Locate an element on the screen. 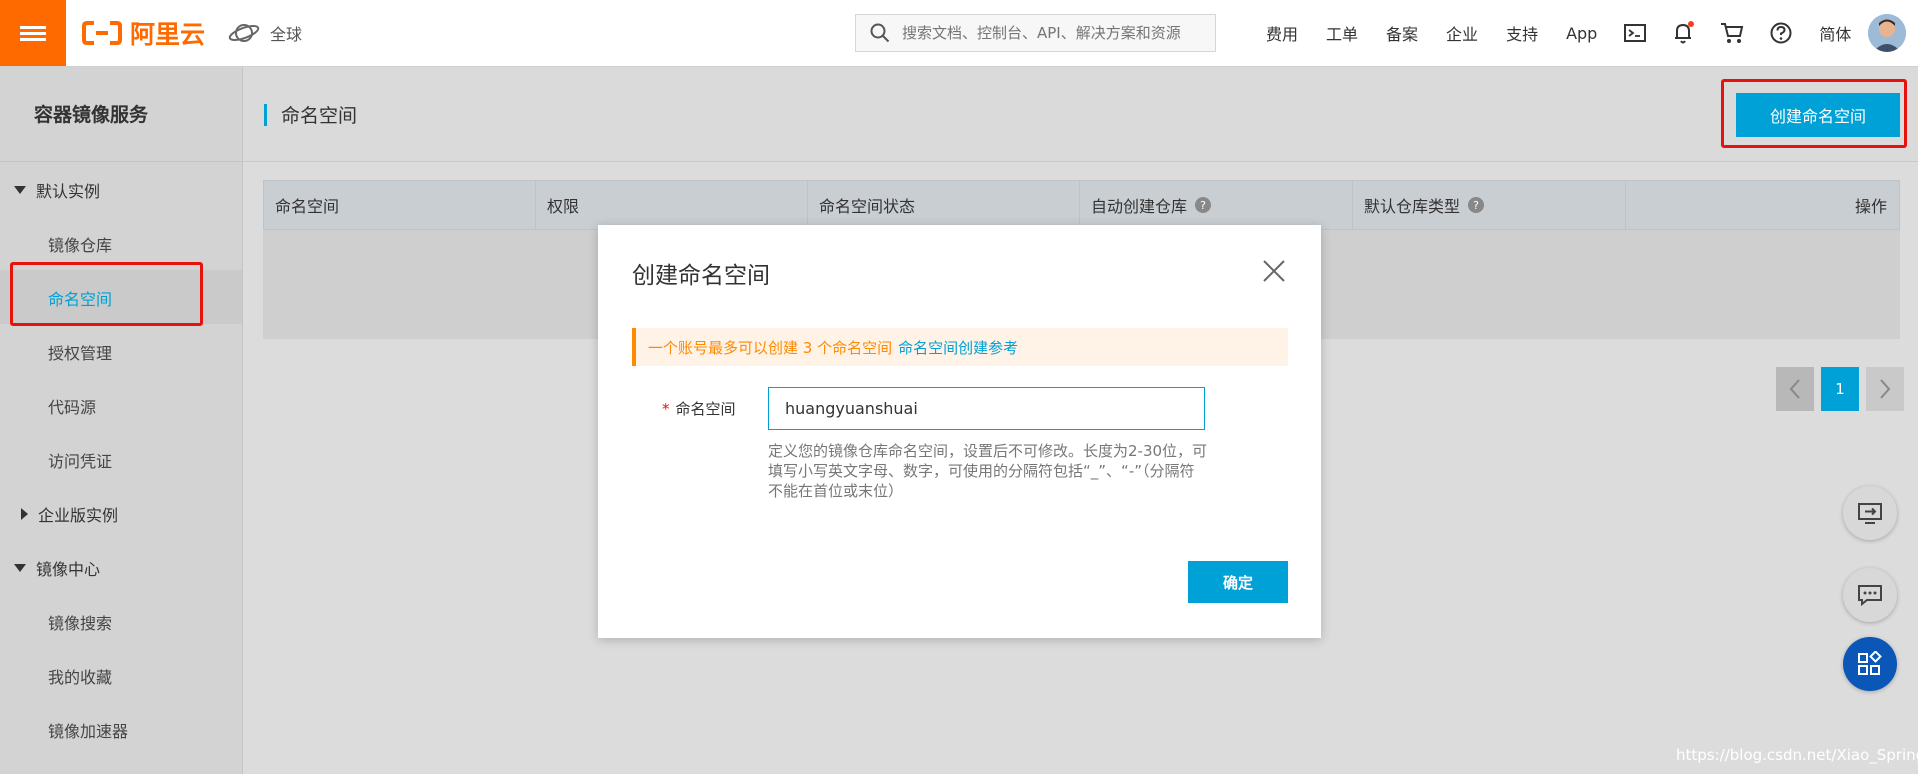  sidebar-group-label: 镜像中心 is located at coordinates (68, 569).